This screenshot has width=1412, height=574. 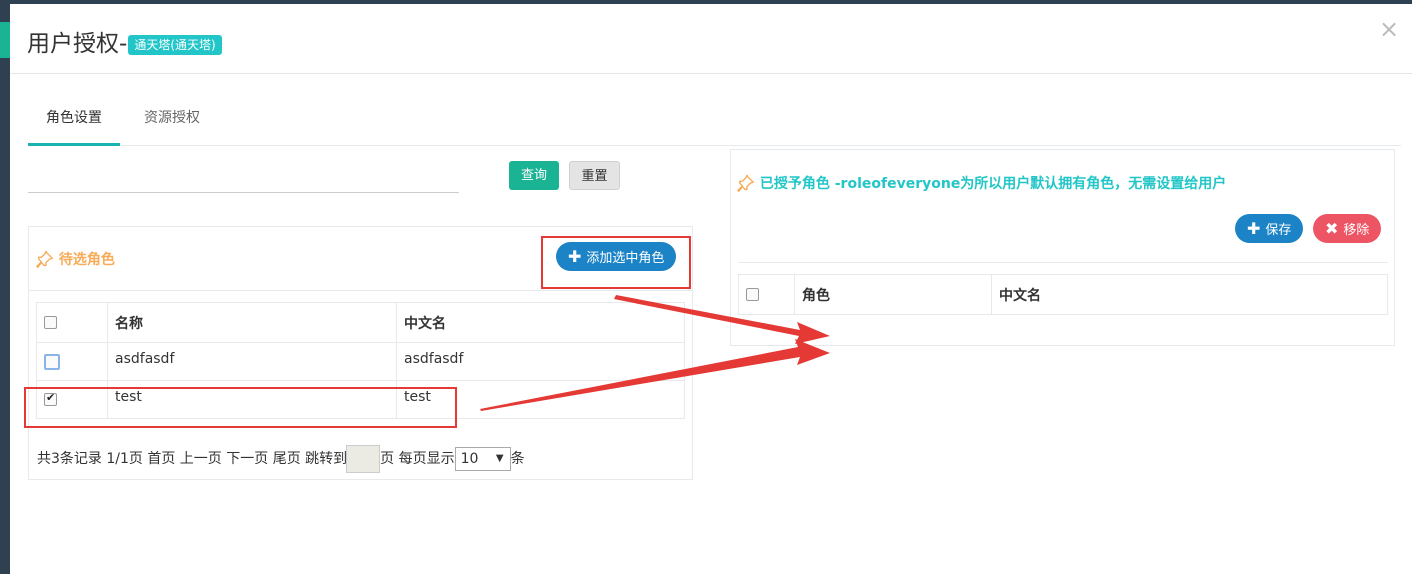 What do you see at coordinates (655, 375) in the screenshot?
I see `annotation-arrow-lower` at bounding box center [655, 375].